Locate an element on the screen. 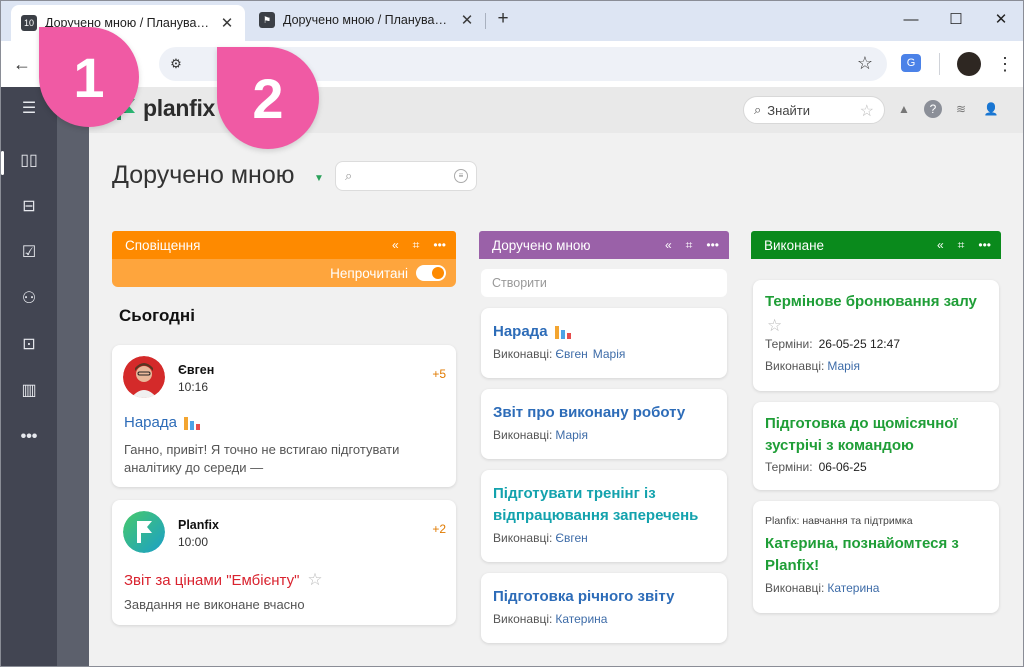 This screenshot has height=667, width=1024. chevron-down-icon: ▼ is located at coordinates (319, 178).